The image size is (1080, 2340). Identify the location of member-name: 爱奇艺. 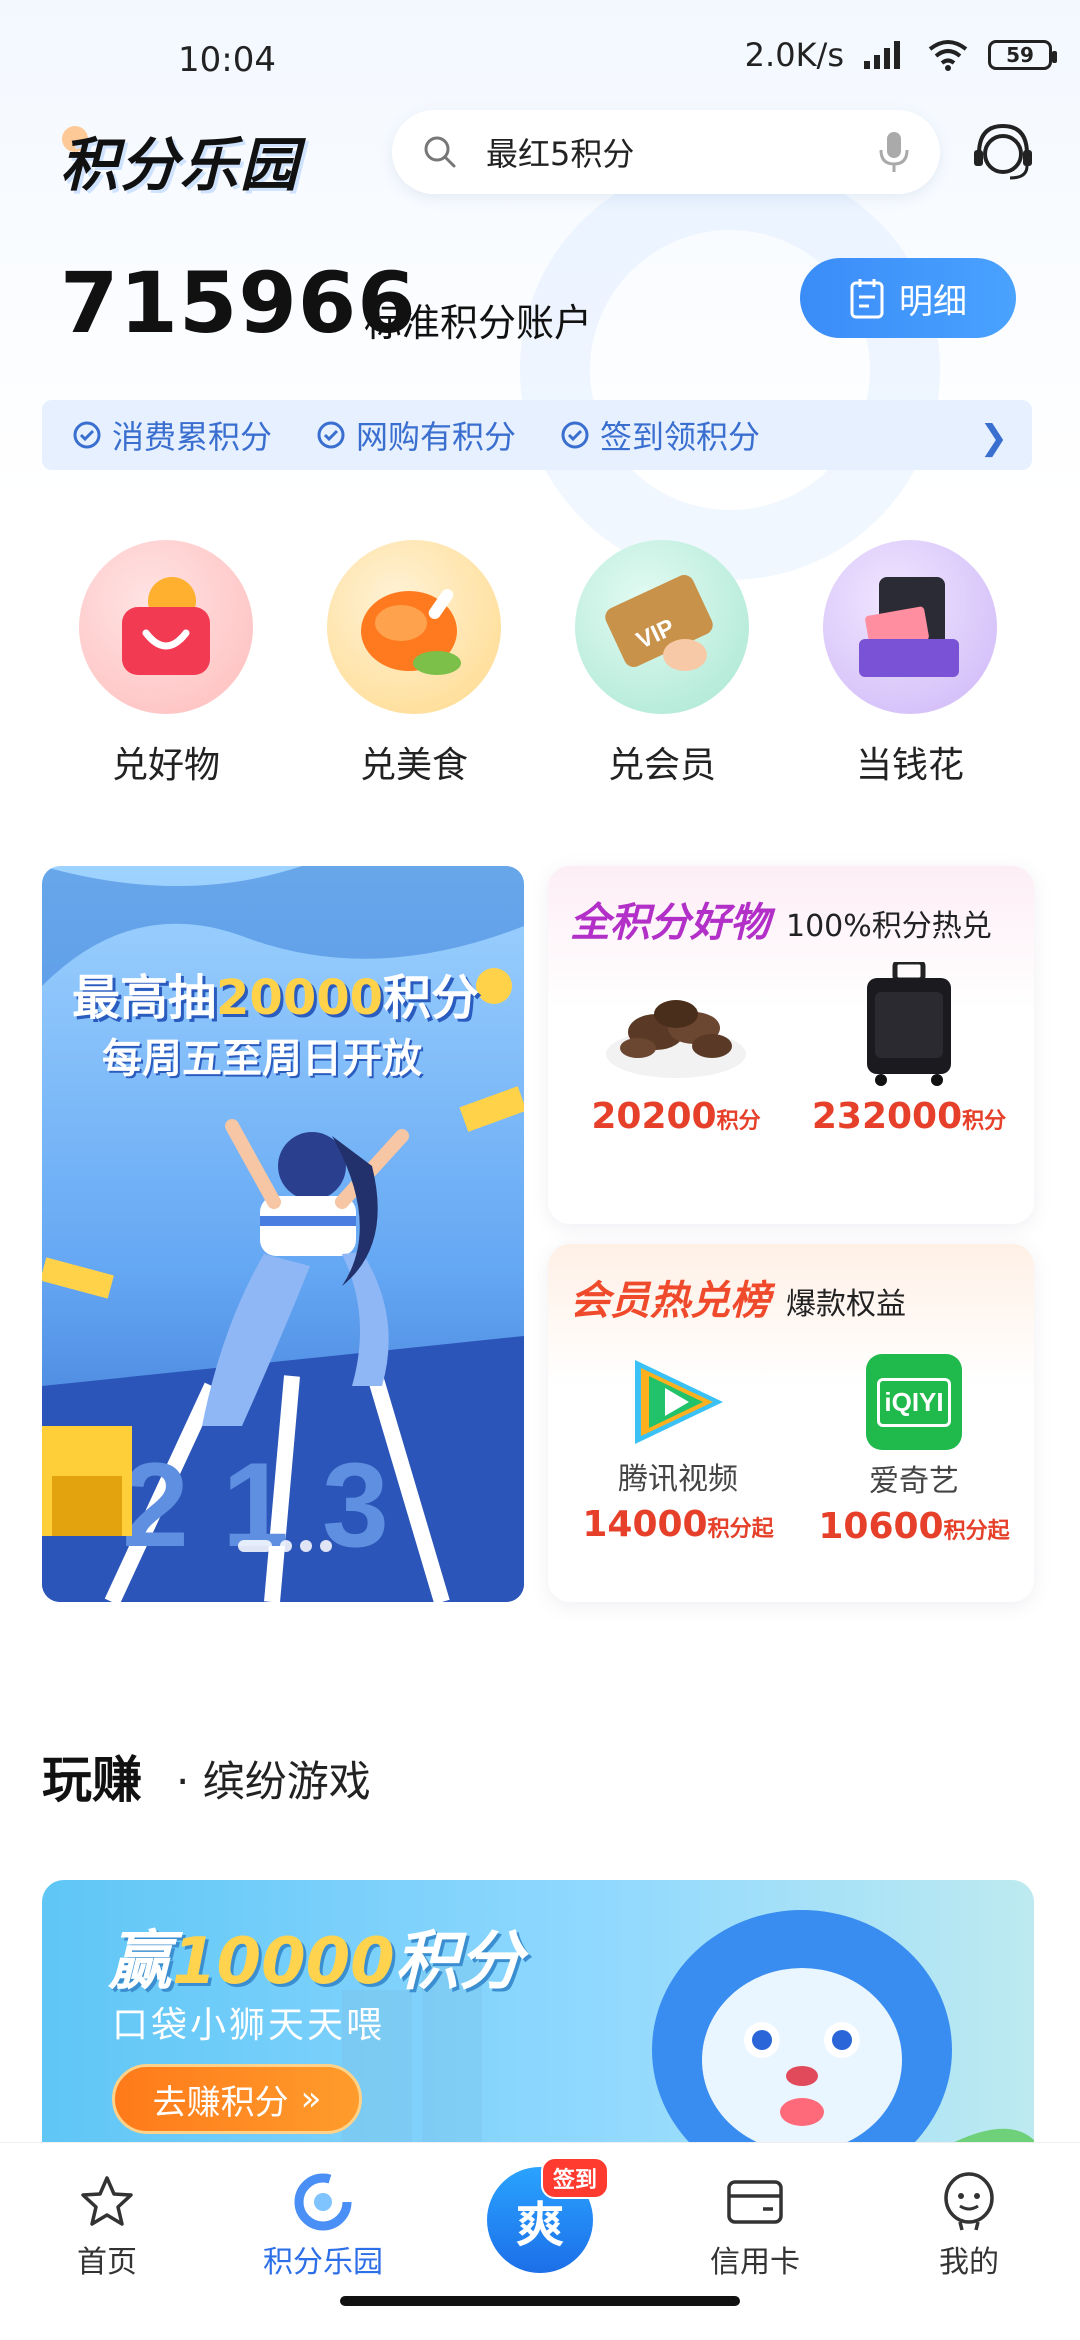
(914, 1481).